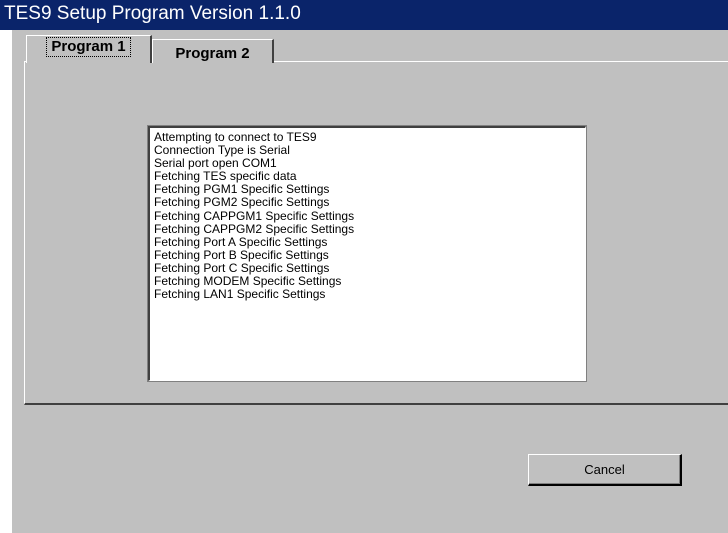 This screenshot has height=533, width=728. I want to click on window-title: TES9 Setup Program Version 1.1.0, so click(152, 13).